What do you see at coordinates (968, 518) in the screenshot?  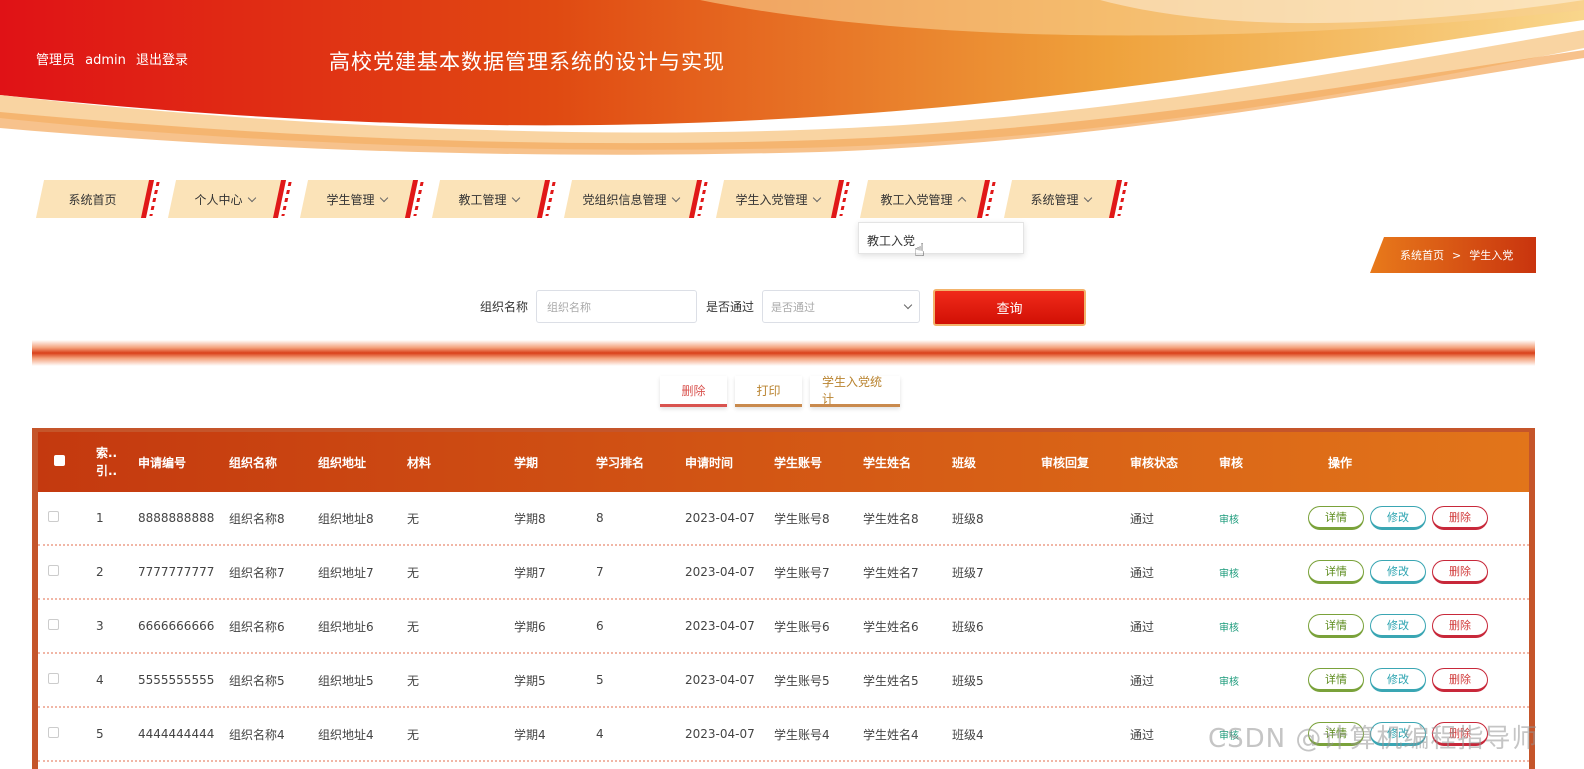 I see `cell-class: 班级8` at bounding box center [968, 518].